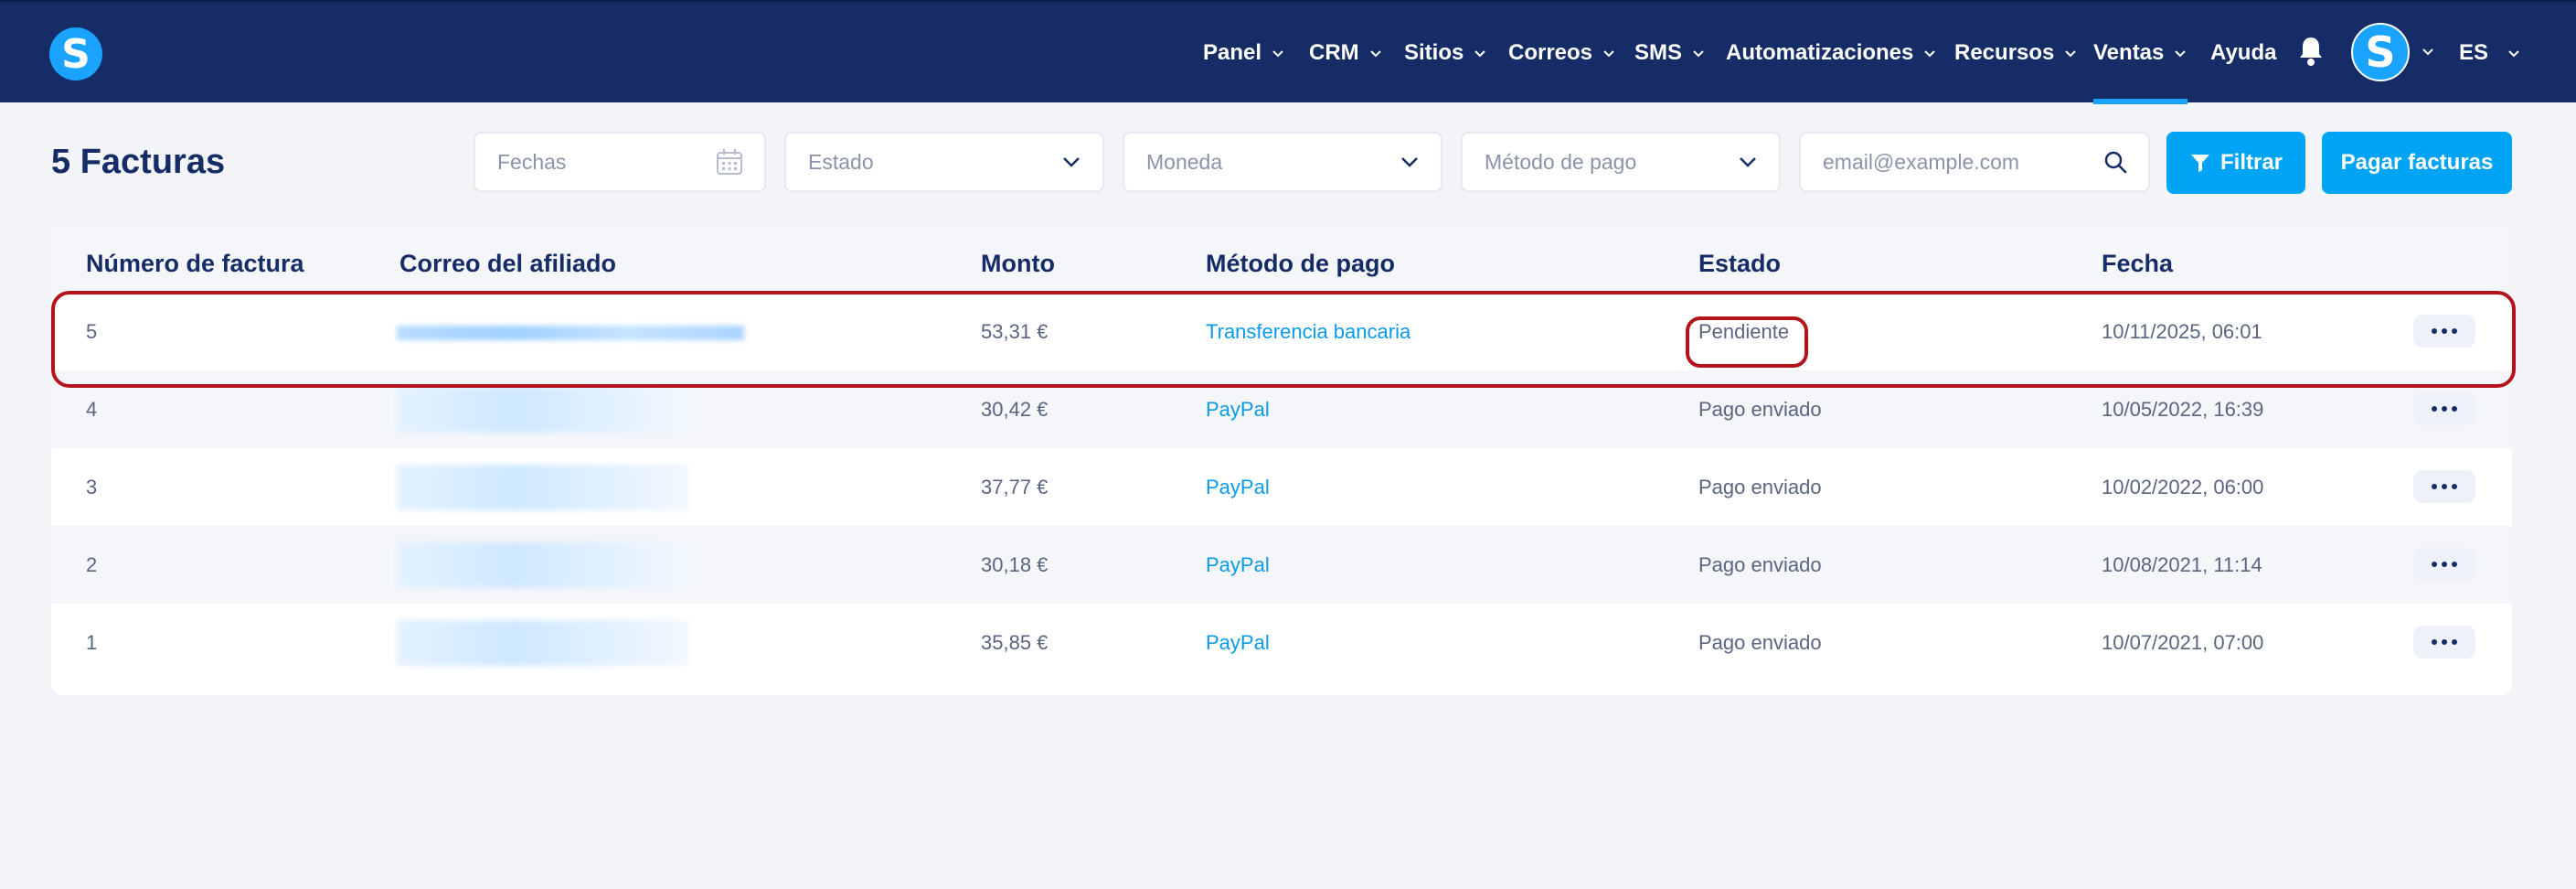 This screenshot has width=2576, height=889. Describe the element at coordinates (1550, 53) in the screenshot. I see `nav-item-label: Correos` at that location.